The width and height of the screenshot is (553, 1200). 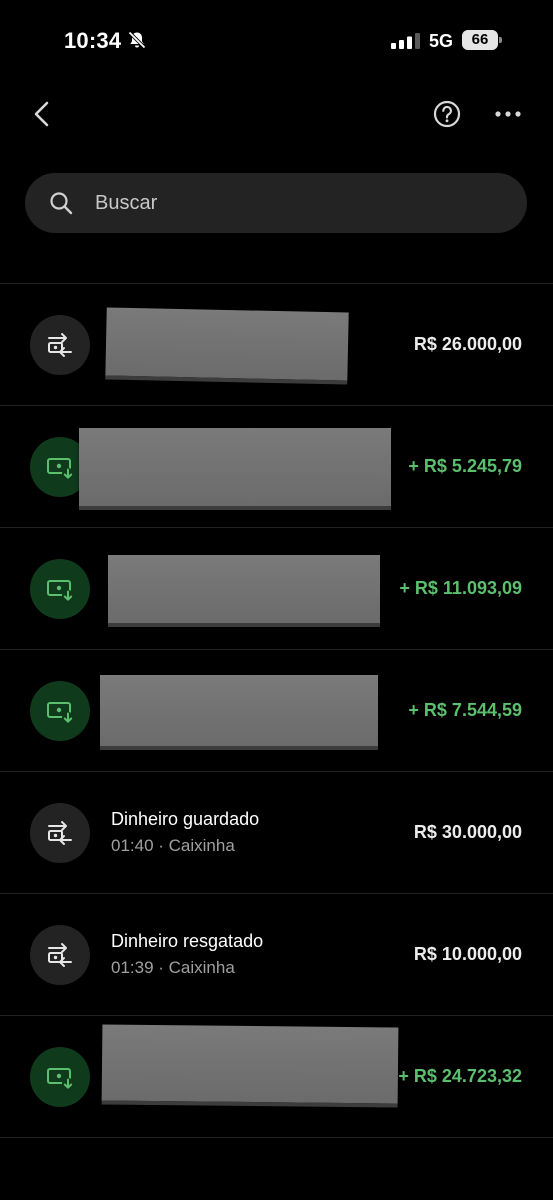 I want to click on list-item: + R$ 24.723,32, so click(x=276, y=1077).